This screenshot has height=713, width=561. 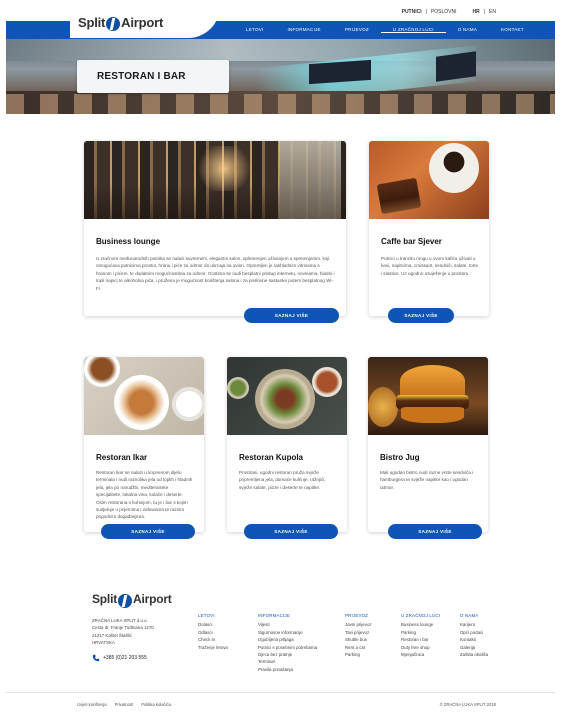 What do you see at coordinates (213, 647) in the screenshot?
I see `footer-link: Traženje letova` at bounding box center [213, 647].